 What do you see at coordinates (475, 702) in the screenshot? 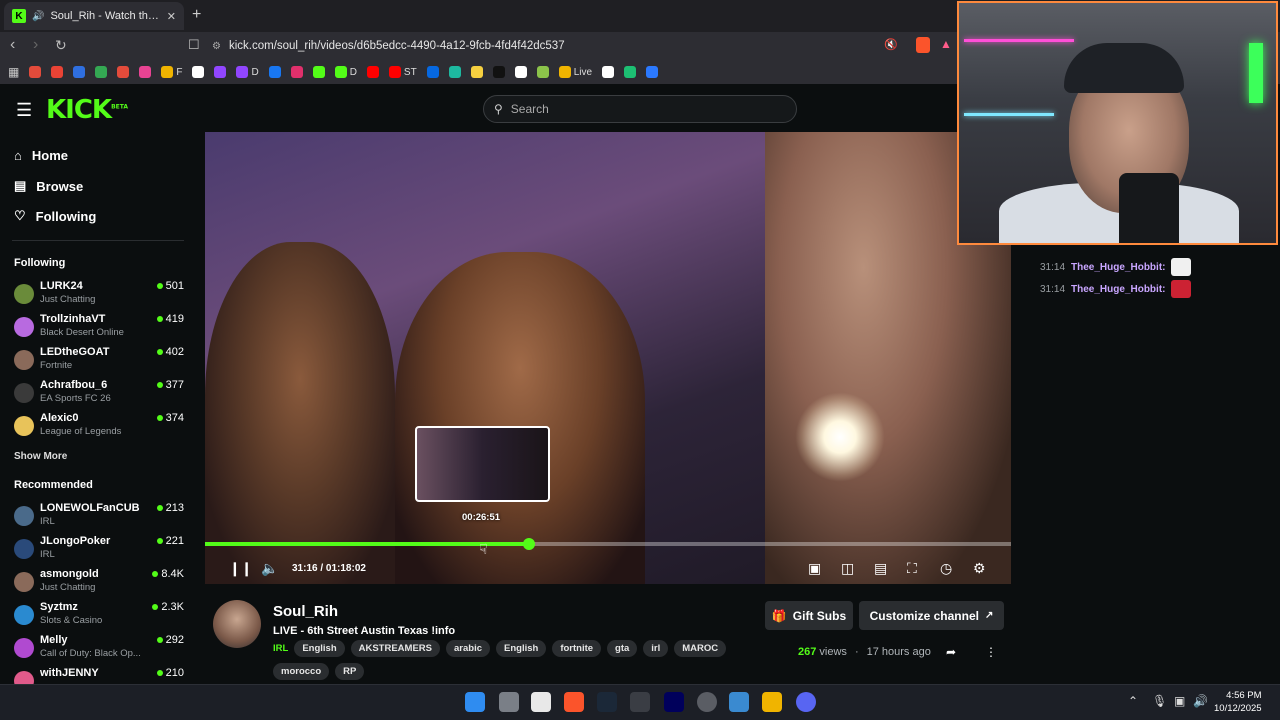
I see `start-menu-icon` at bounding box center [475, 702].